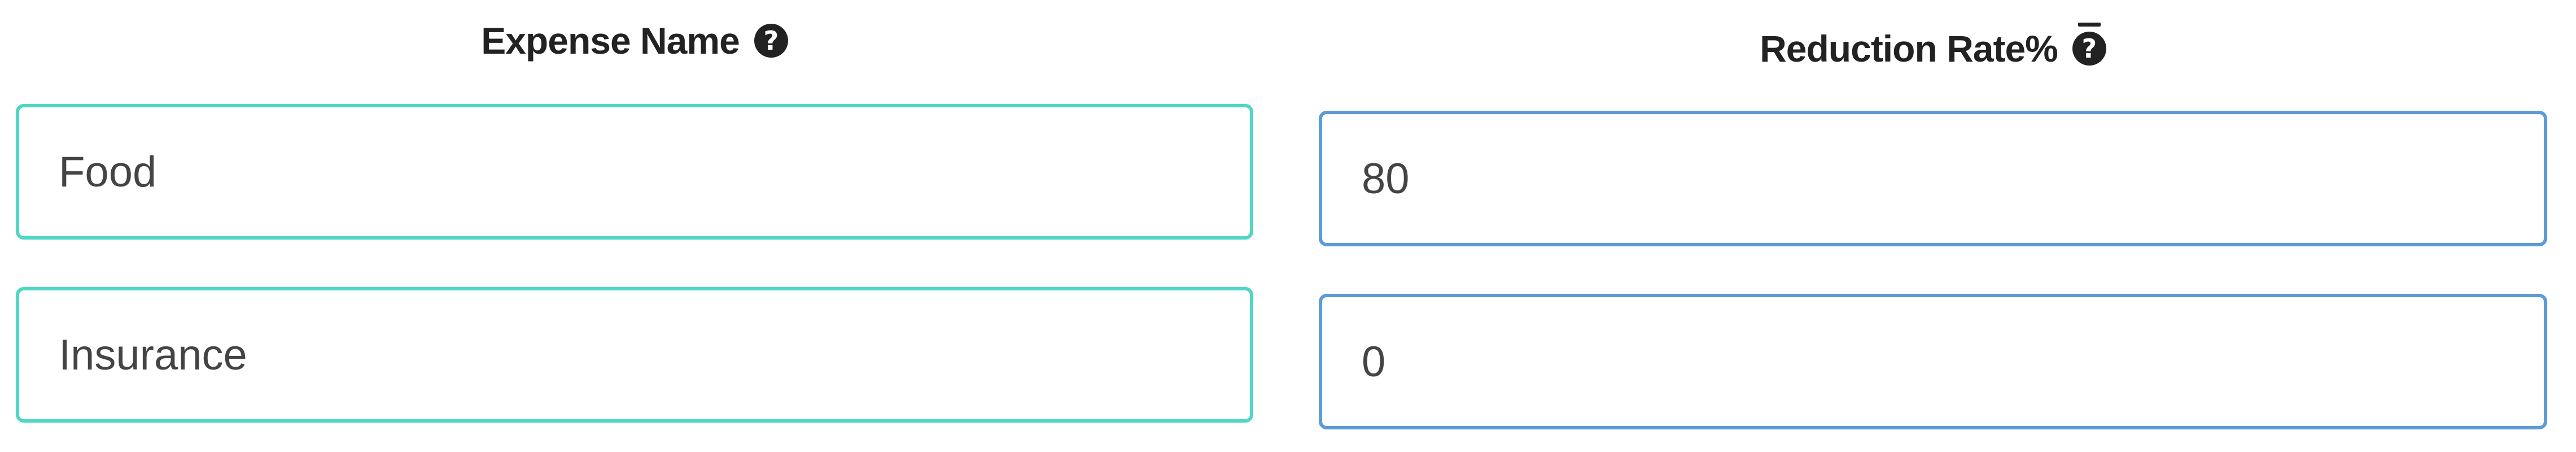 The height and width of the screenshot is (452, 2576). Describe the element at coordinates (108, 171) in the screenshot. I see `expense-name-value: Food` at that location.